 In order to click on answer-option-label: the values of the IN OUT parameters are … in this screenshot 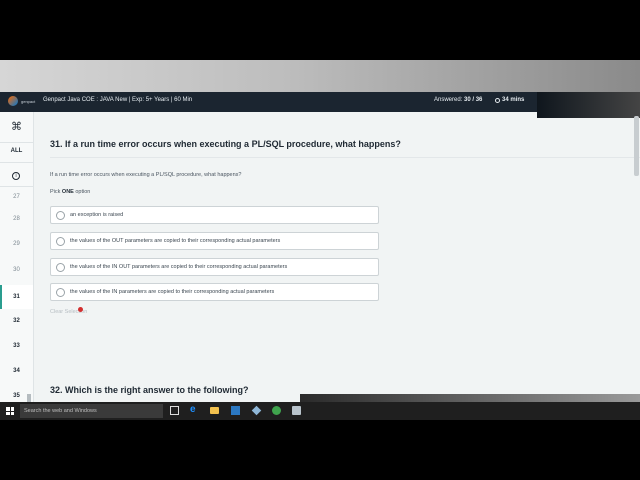, I will do `click(179, 267)`.